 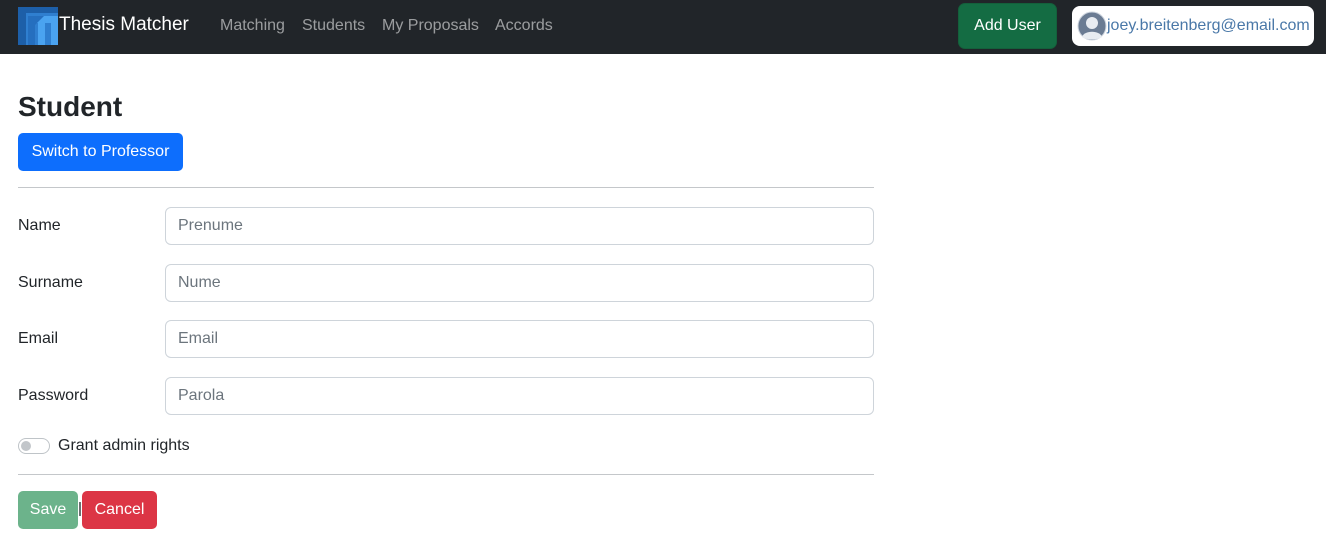 I want to click on thesis-matcher-logo, so click(x=38, y=26).